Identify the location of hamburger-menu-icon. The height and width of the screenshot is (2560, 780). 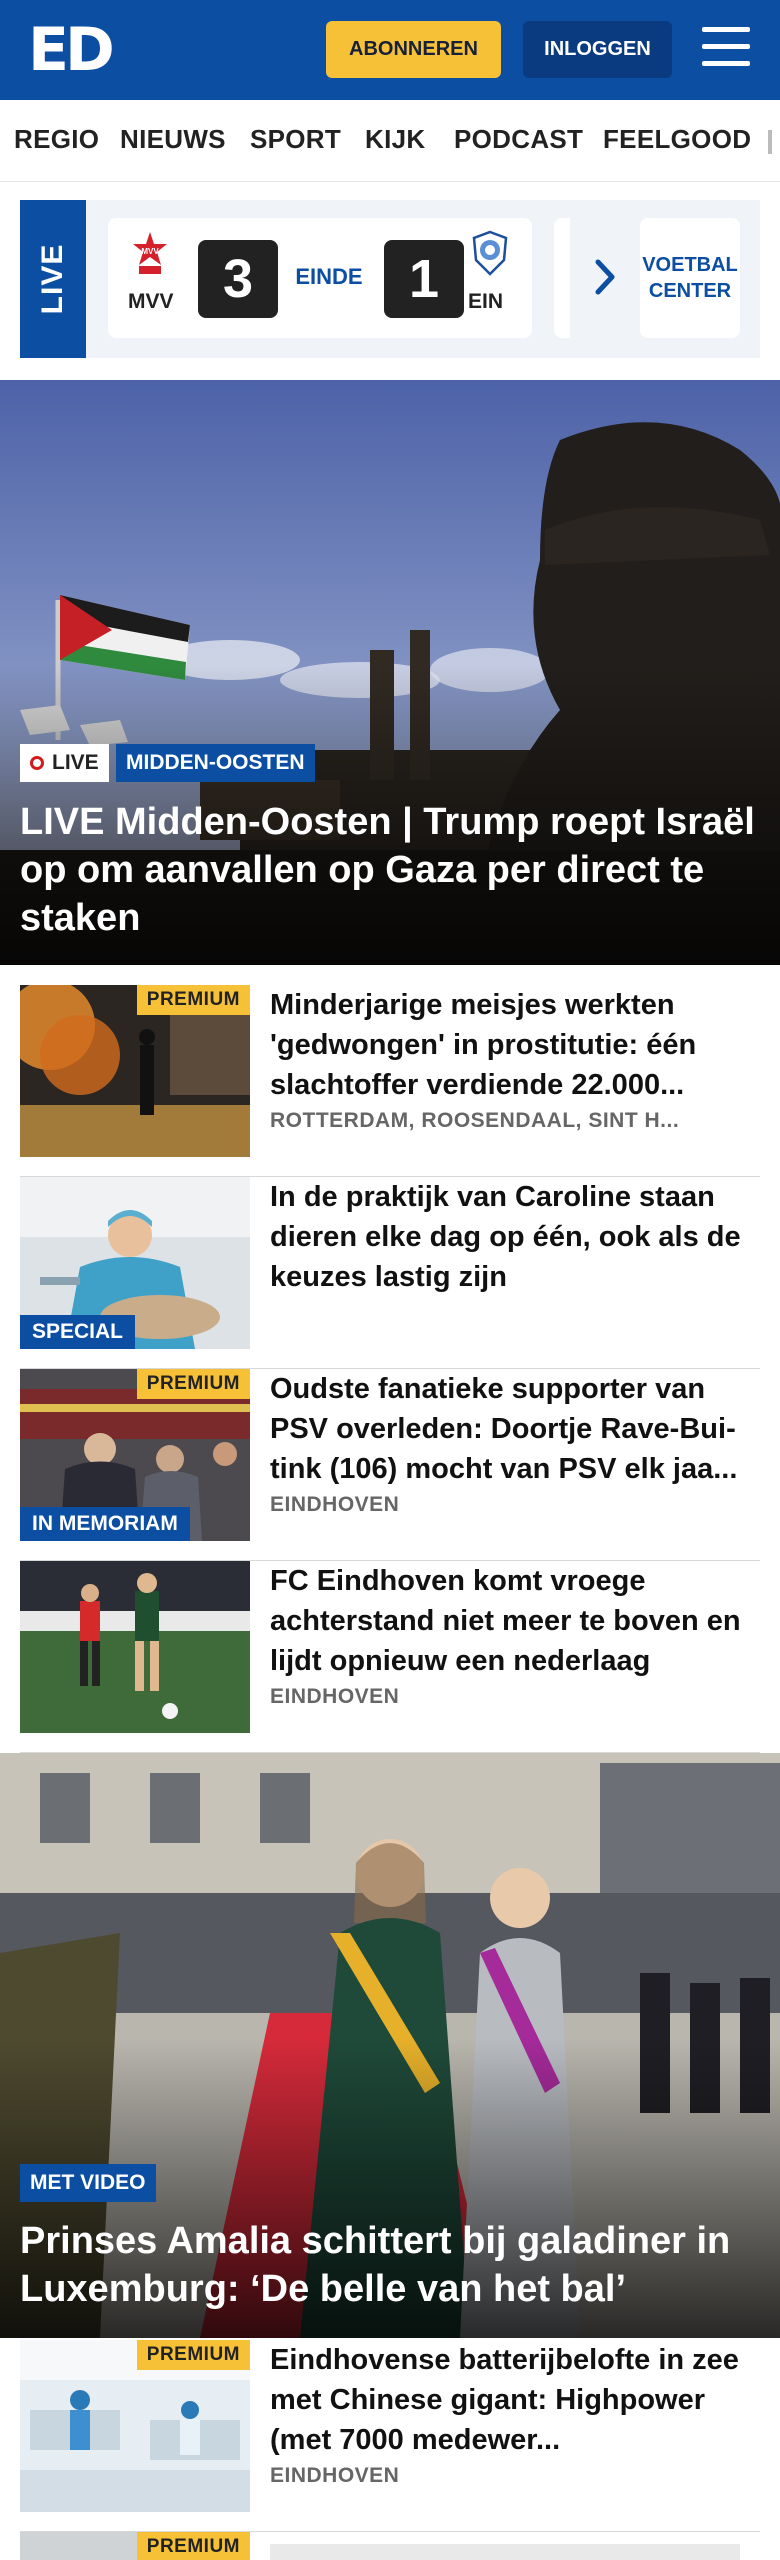
(726, 49).